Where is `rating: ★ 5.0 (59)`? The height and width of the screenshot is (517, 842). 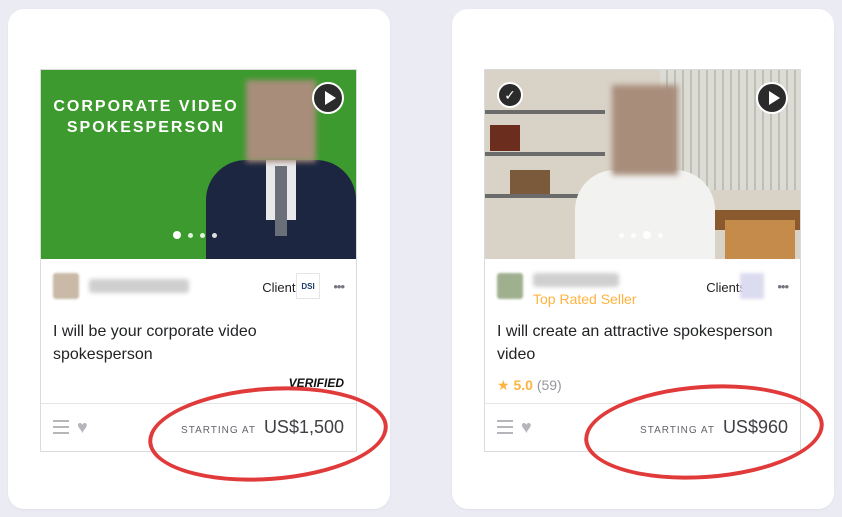
rating: ★ 5.0 (59) is located at coordinates (529, 385).